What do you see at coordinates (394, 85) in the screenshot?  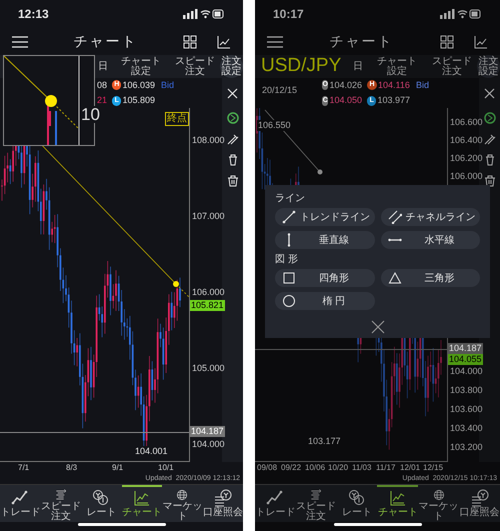 I see `price-value: 104.116` at bounding box center [394, 85].